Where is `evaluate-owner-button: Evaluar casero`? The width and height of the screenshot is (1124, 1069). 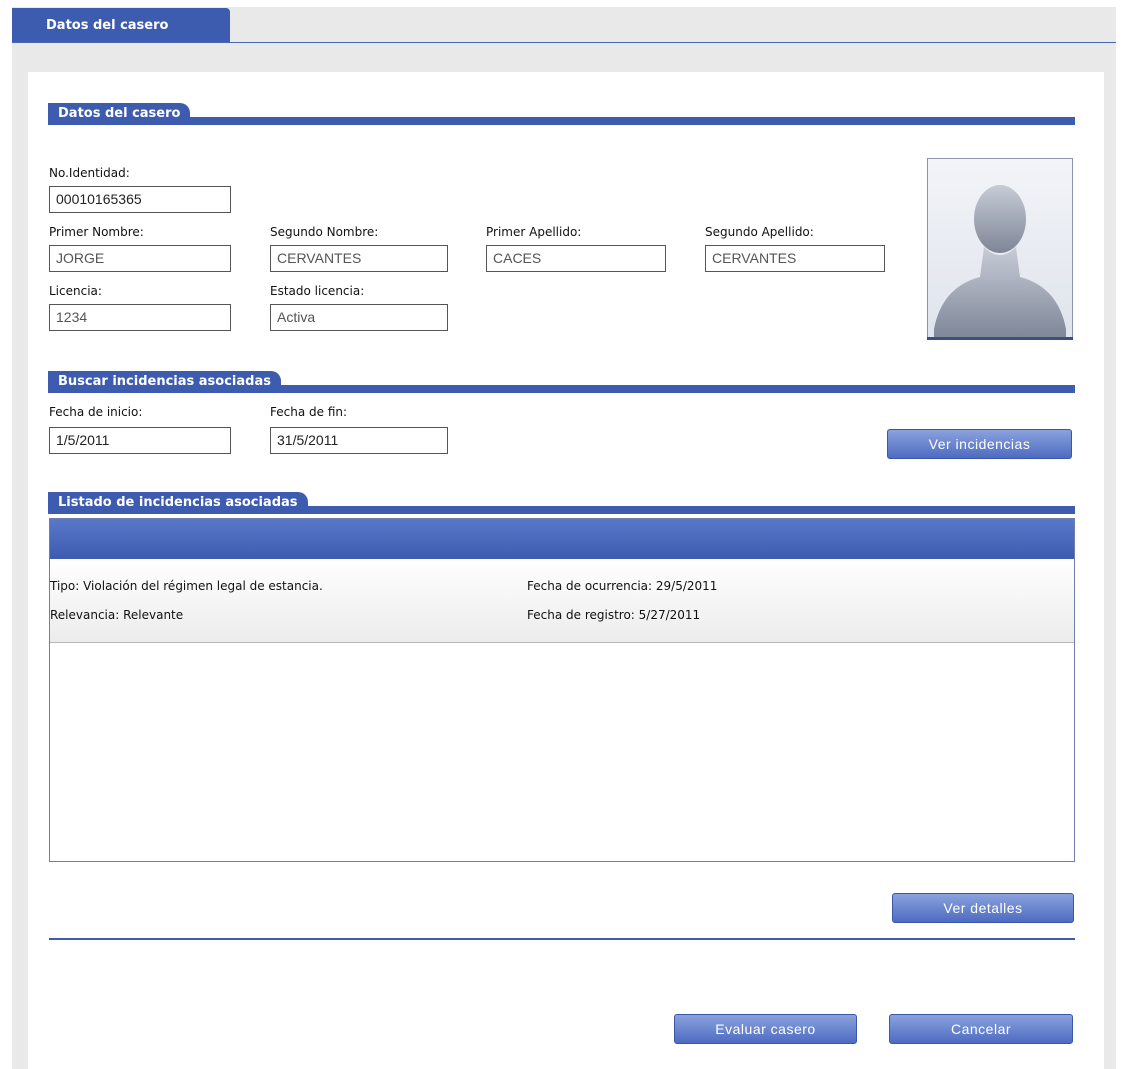
evaluate-owner-button: Evaluar casero is located at coordinates (765, 1029).